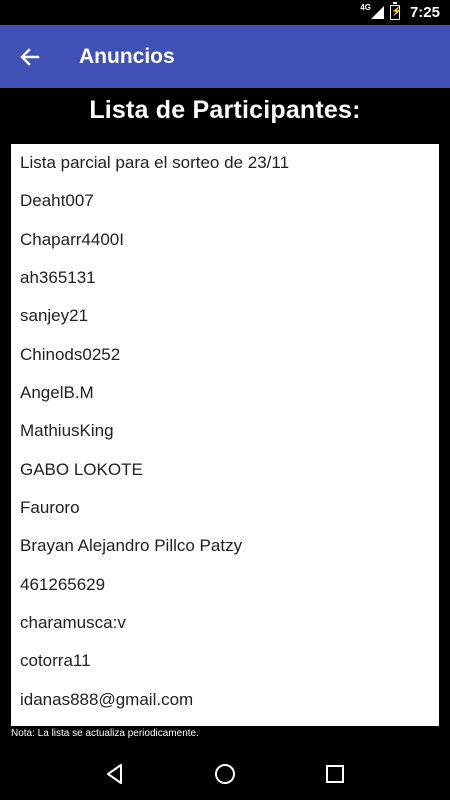 The height and width of the screenshot is (800, 450). I want to click on list-item: Brayan Alejandro Pillco Patzy, so click(131, 546).